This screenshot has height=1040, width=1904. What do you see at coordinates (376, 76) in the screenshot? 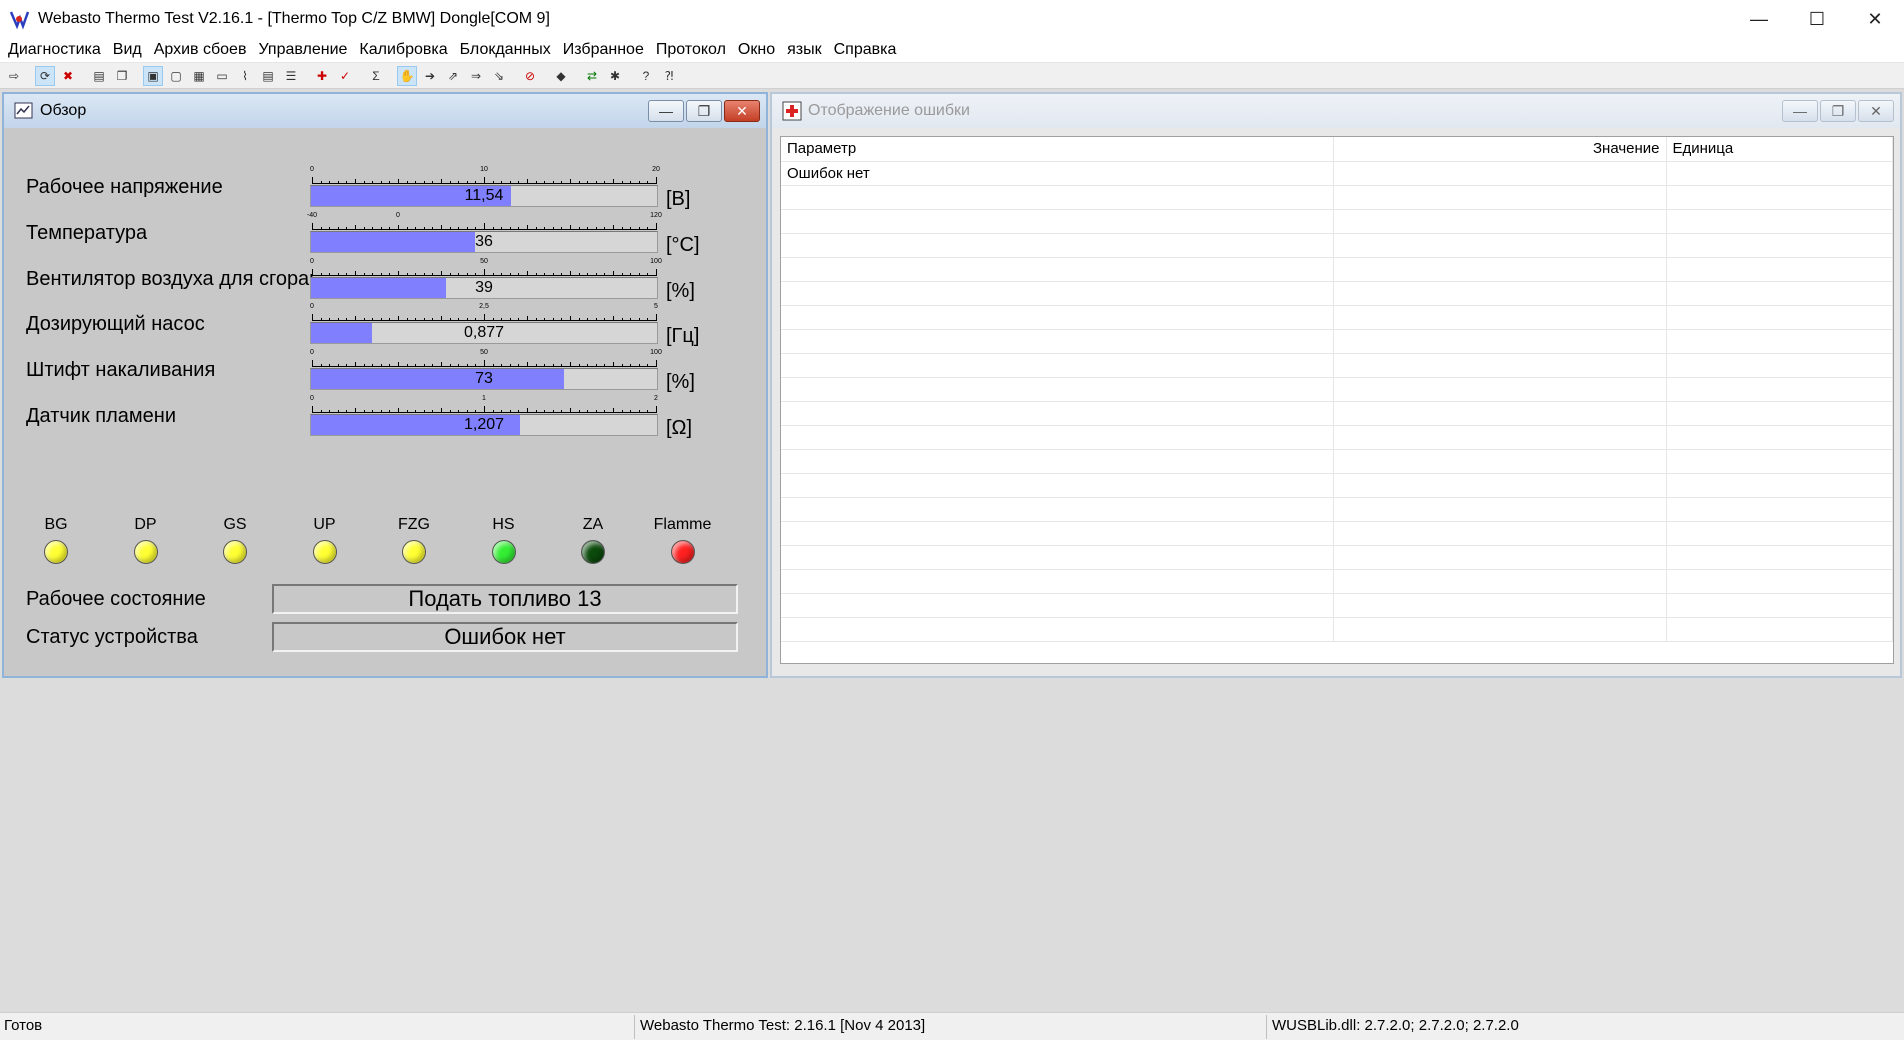
I see `sum-icon: Σ` at bounding box center [376, 76].